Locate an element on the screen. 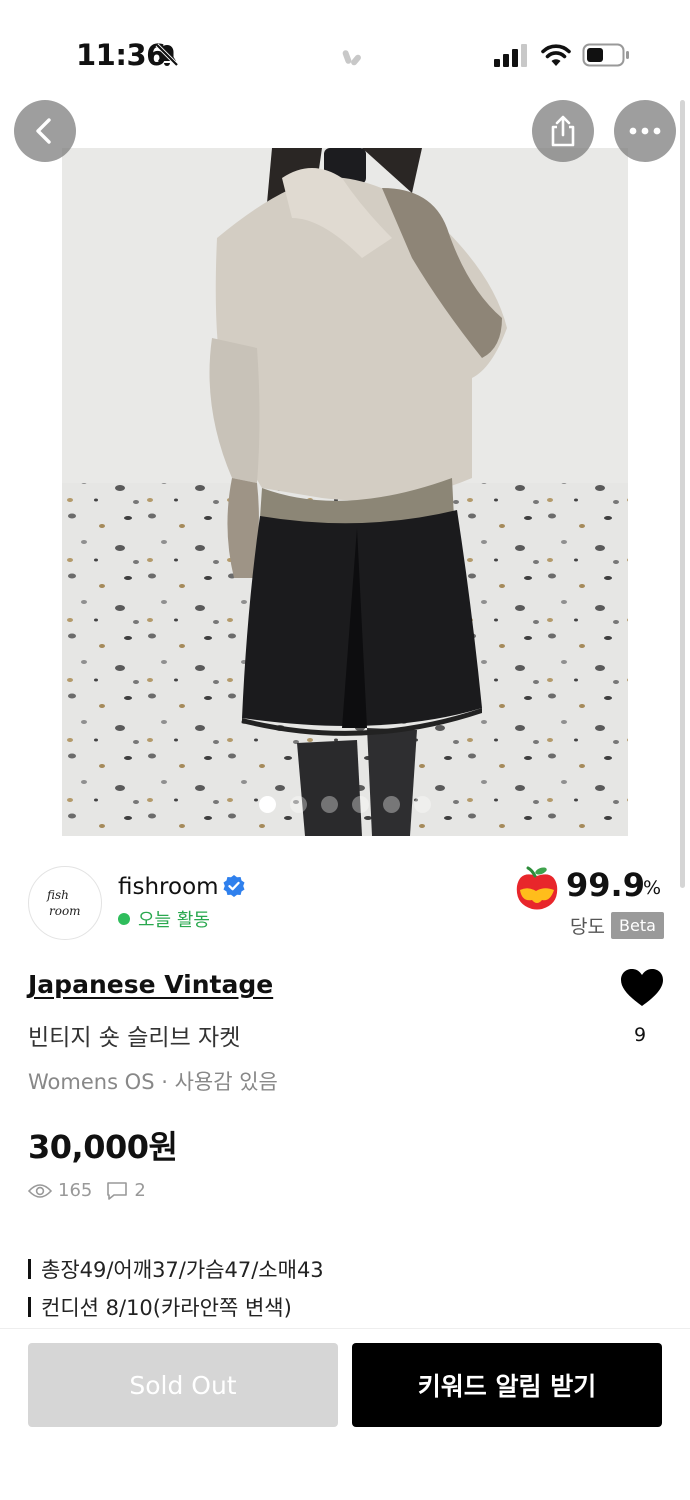 The width and height of the screenshot is (690, 1500). online-status-dot is located at coordinates (124, 919).